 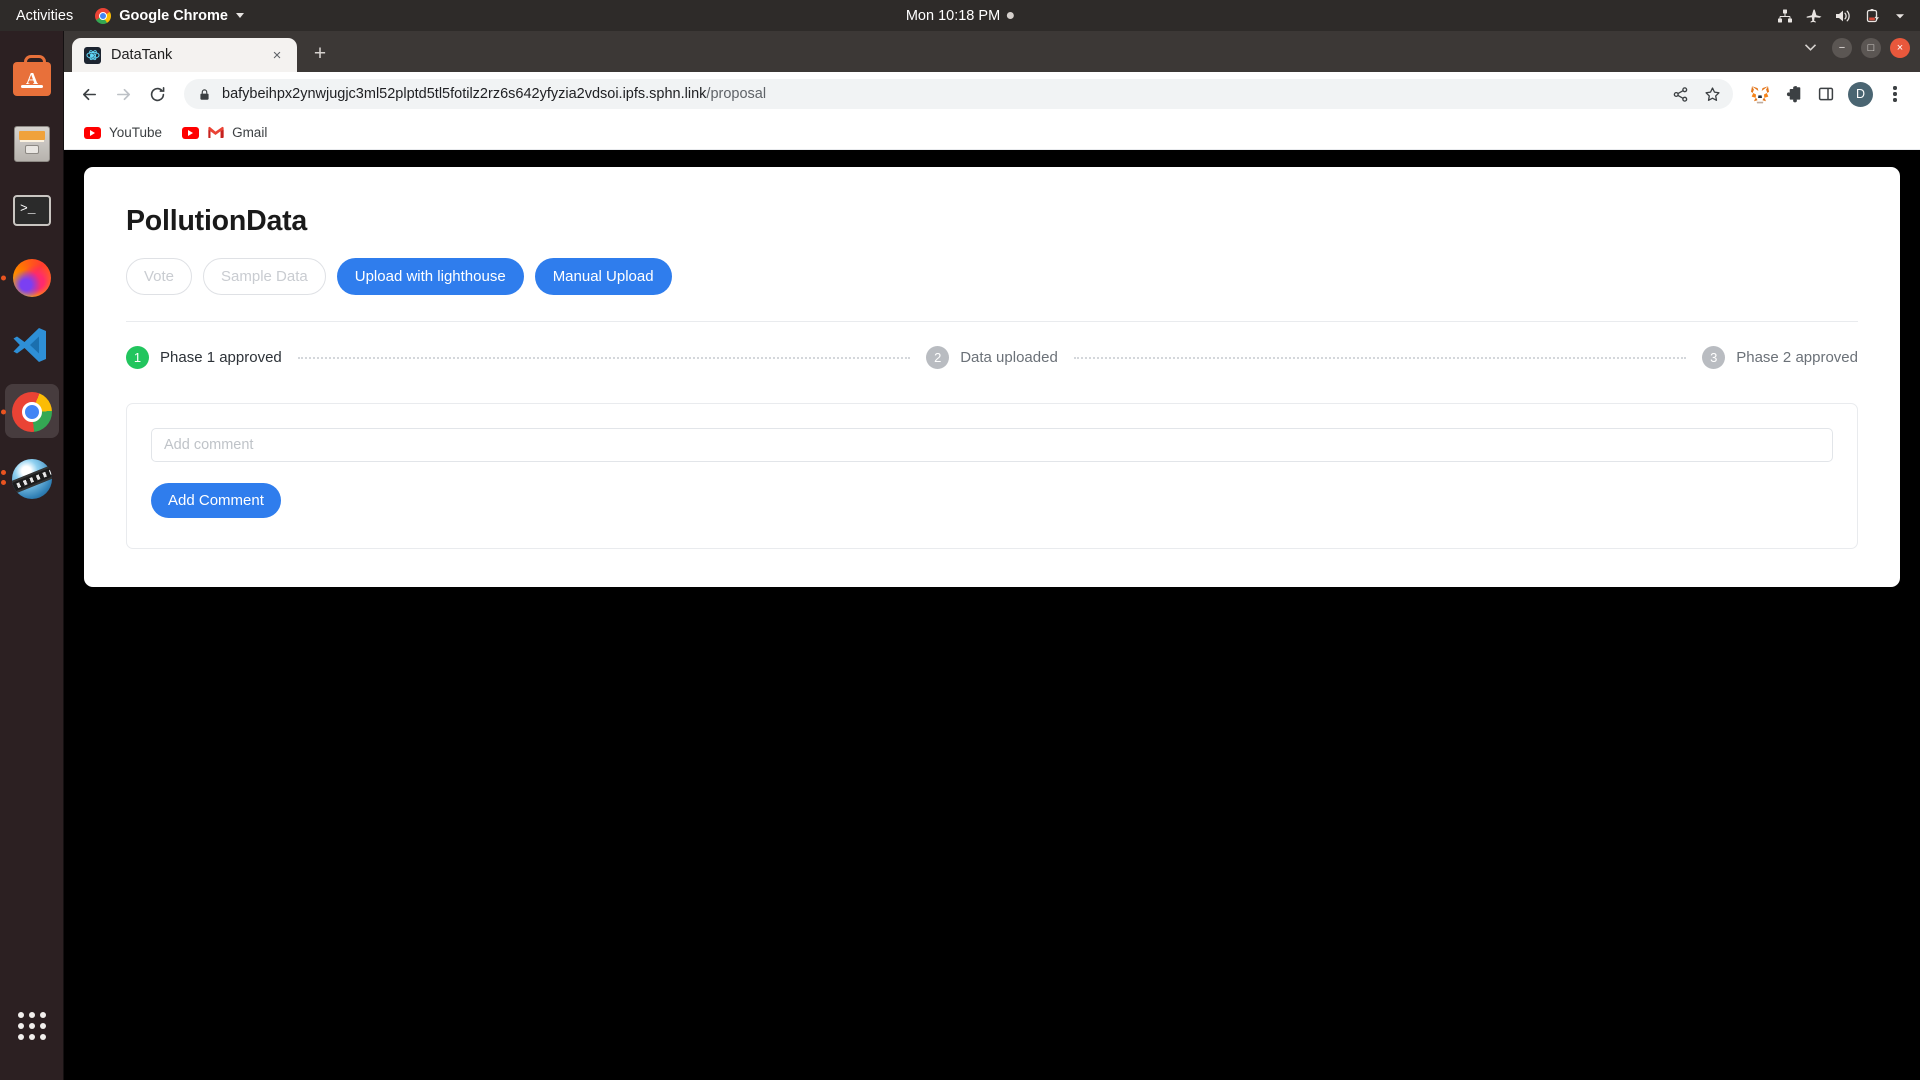 I want to click on app-grid-icon, so click(x=32, y=1026).